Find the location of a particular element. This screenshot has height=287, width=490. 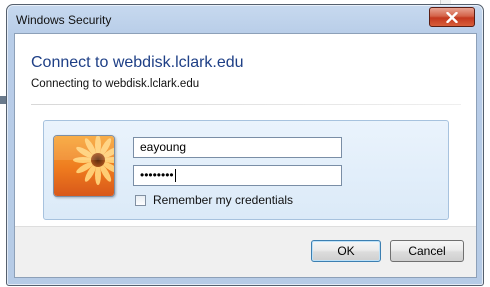

window-title: Windows Security is located at coordinates (64, 20).